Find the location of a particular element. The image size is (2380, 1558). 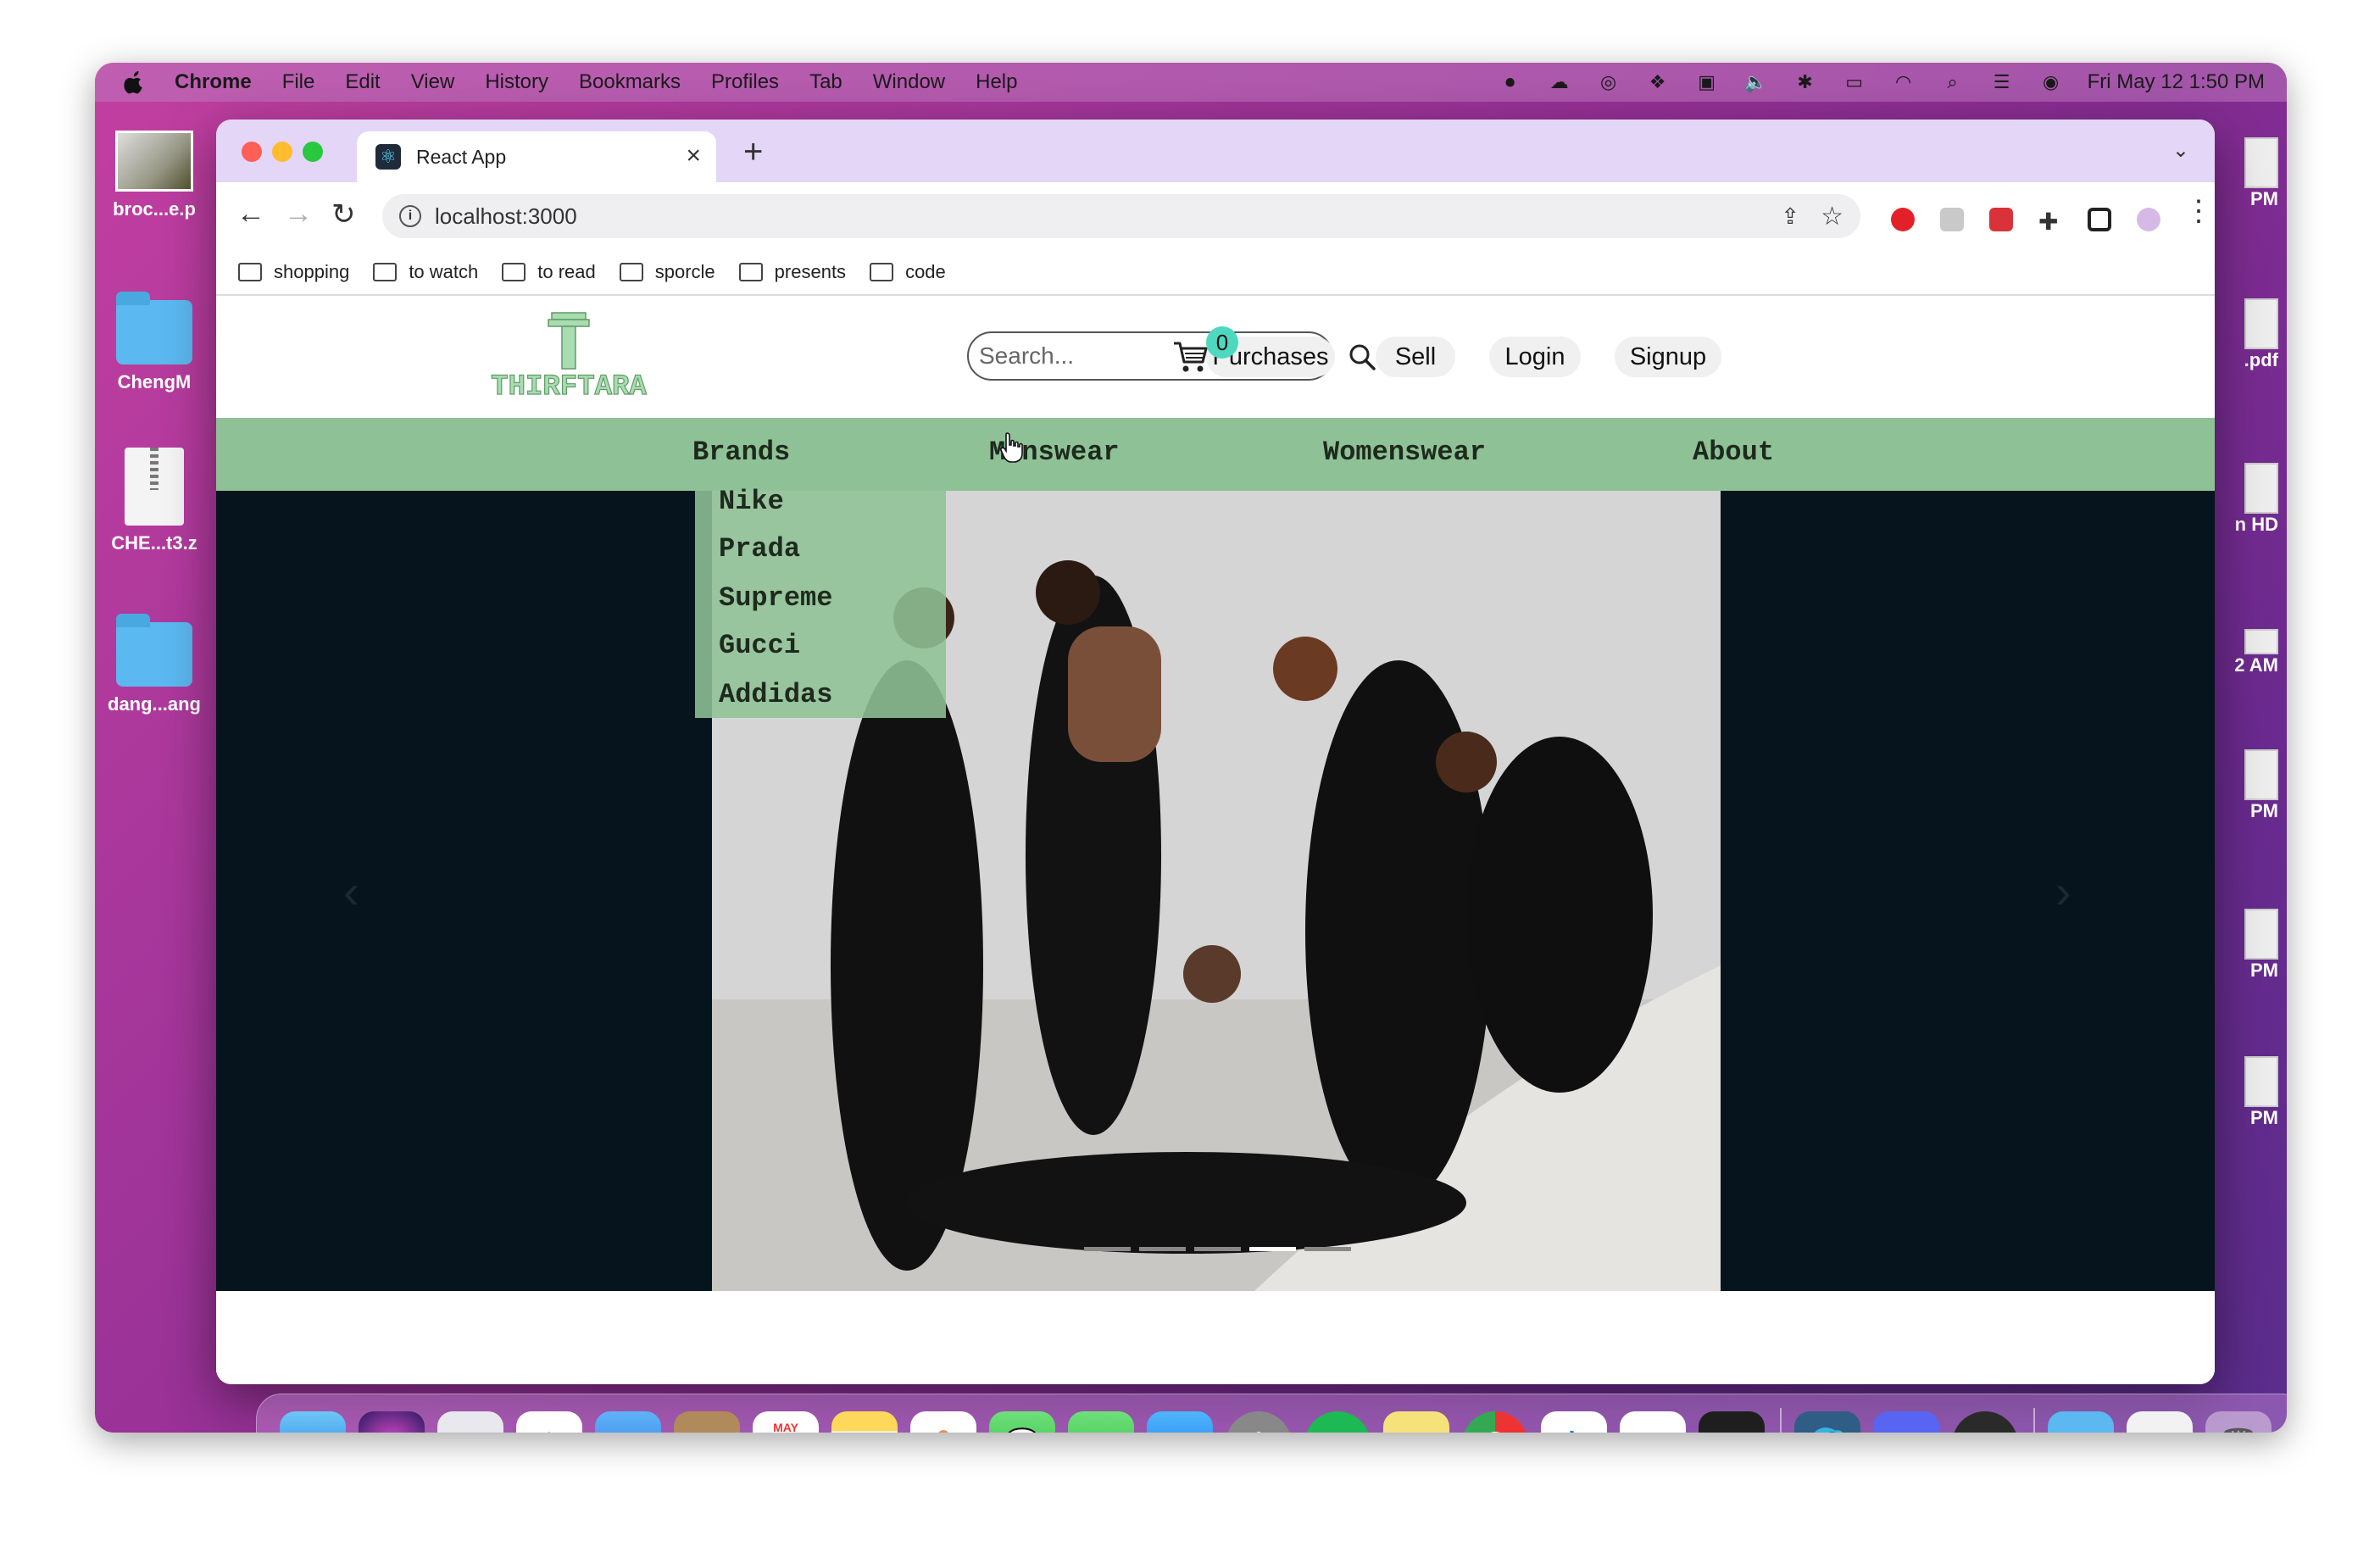

mysql-workbench-icon: 🐬 is located at coordinates (1827, 1422).